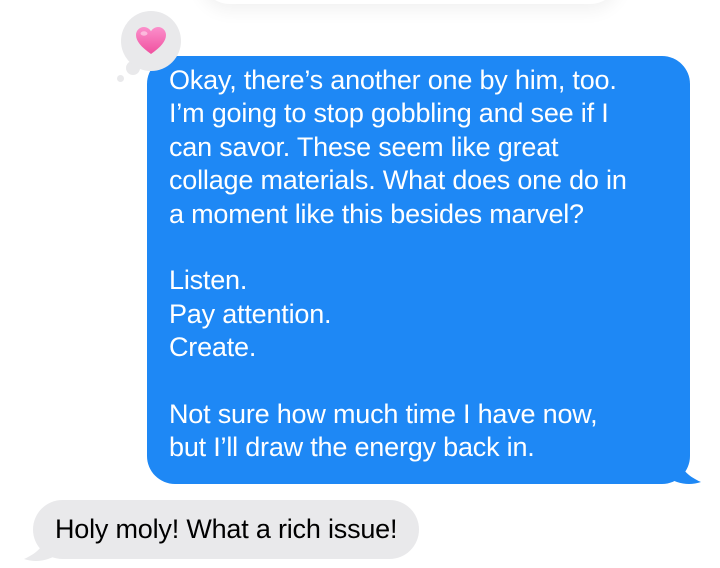  I want to click on received-message-text: Holy moly! What a rich issue!, so click(226, 529).